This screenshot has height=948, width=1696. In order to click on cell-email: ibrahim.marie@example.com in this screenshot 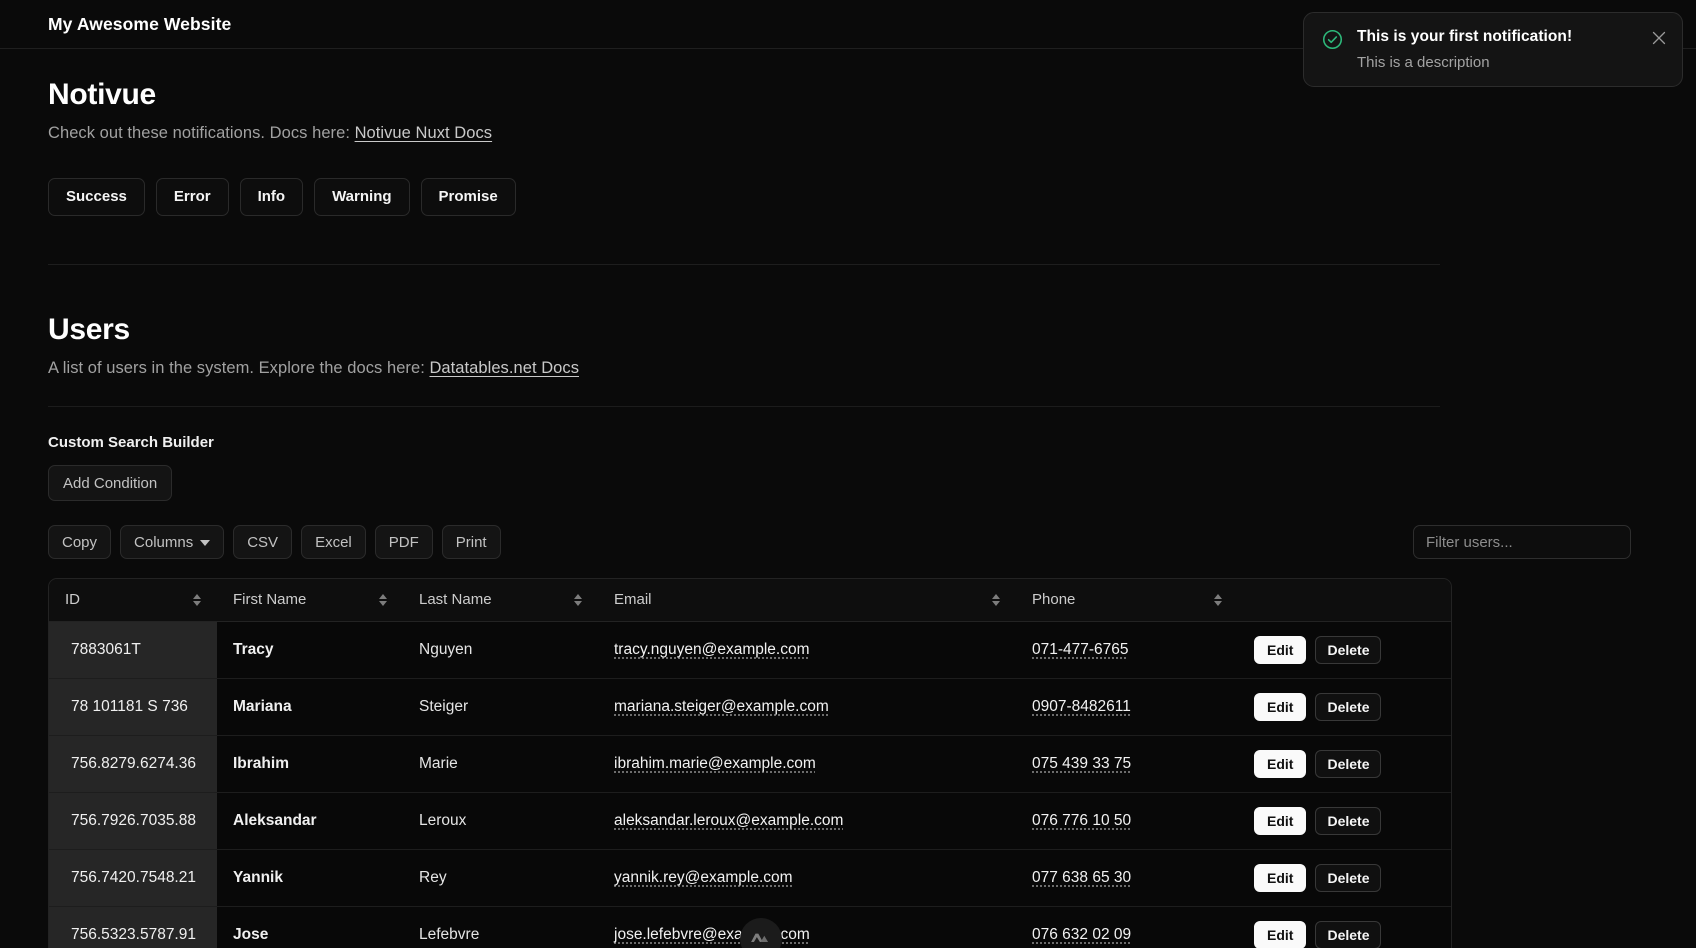, I will do `click(807, 763)`.